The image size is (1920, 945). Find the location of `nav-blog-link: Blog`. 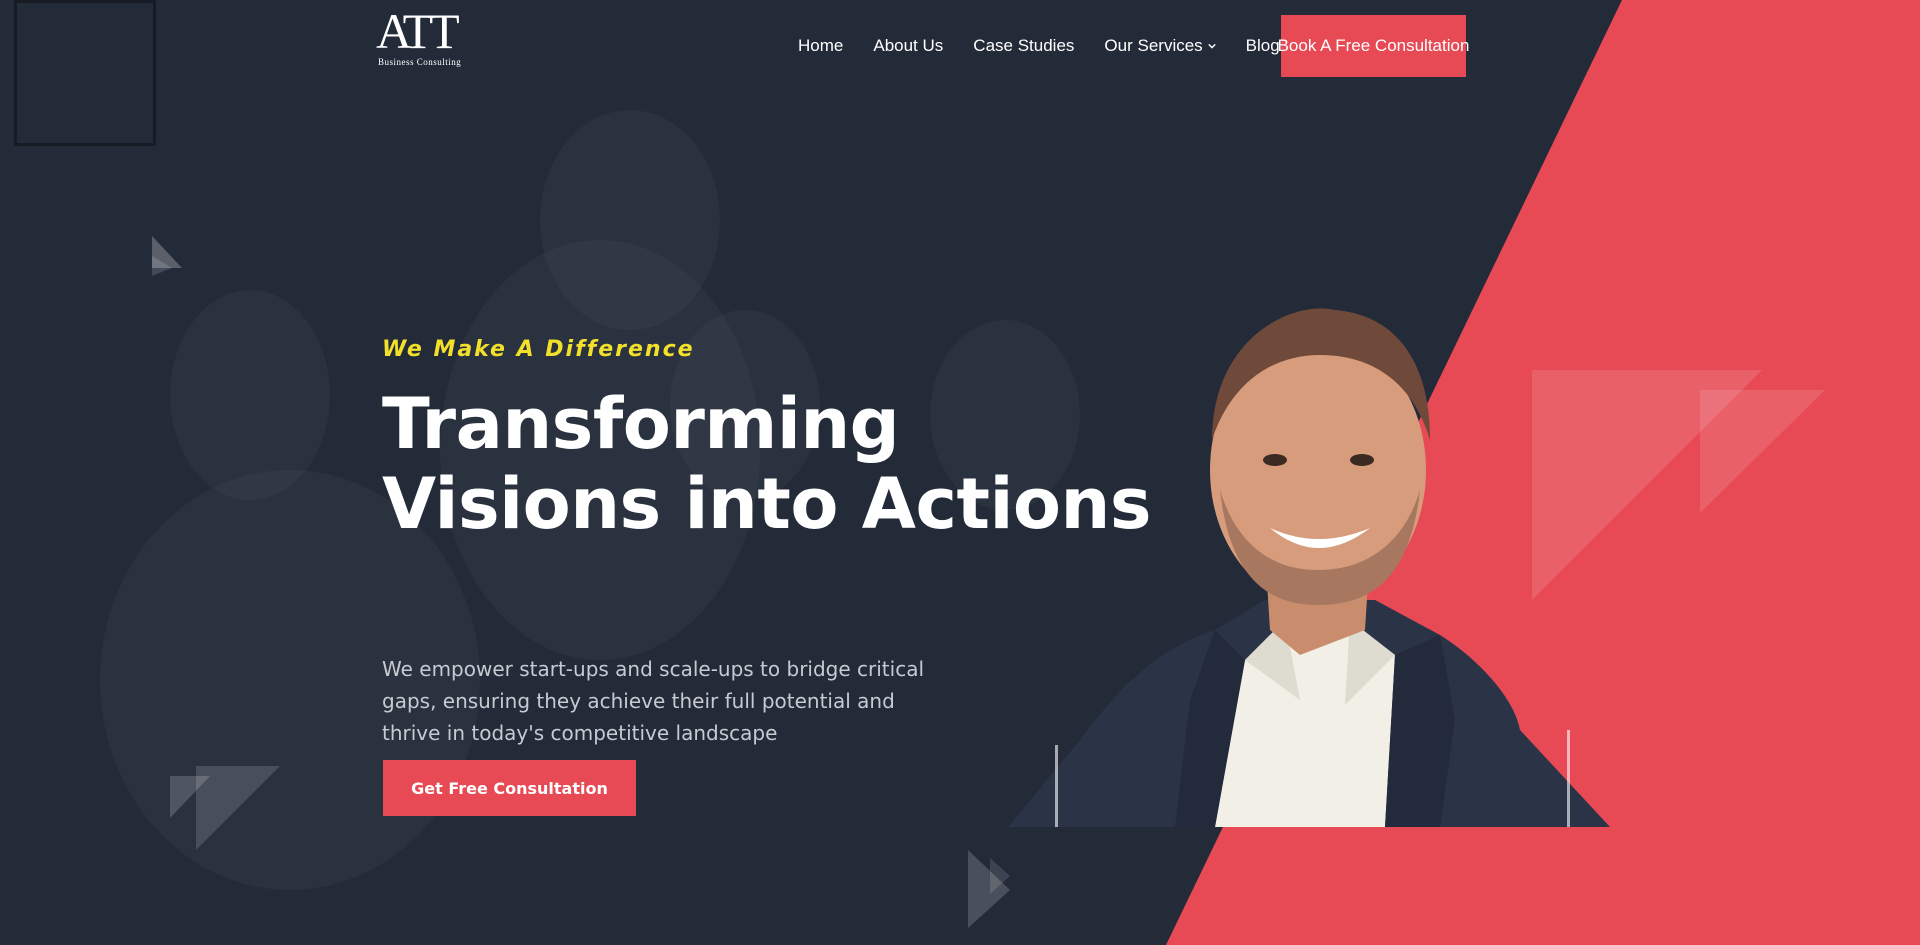

nav-blog-link: Blog is located at coordinates (1263, 46).